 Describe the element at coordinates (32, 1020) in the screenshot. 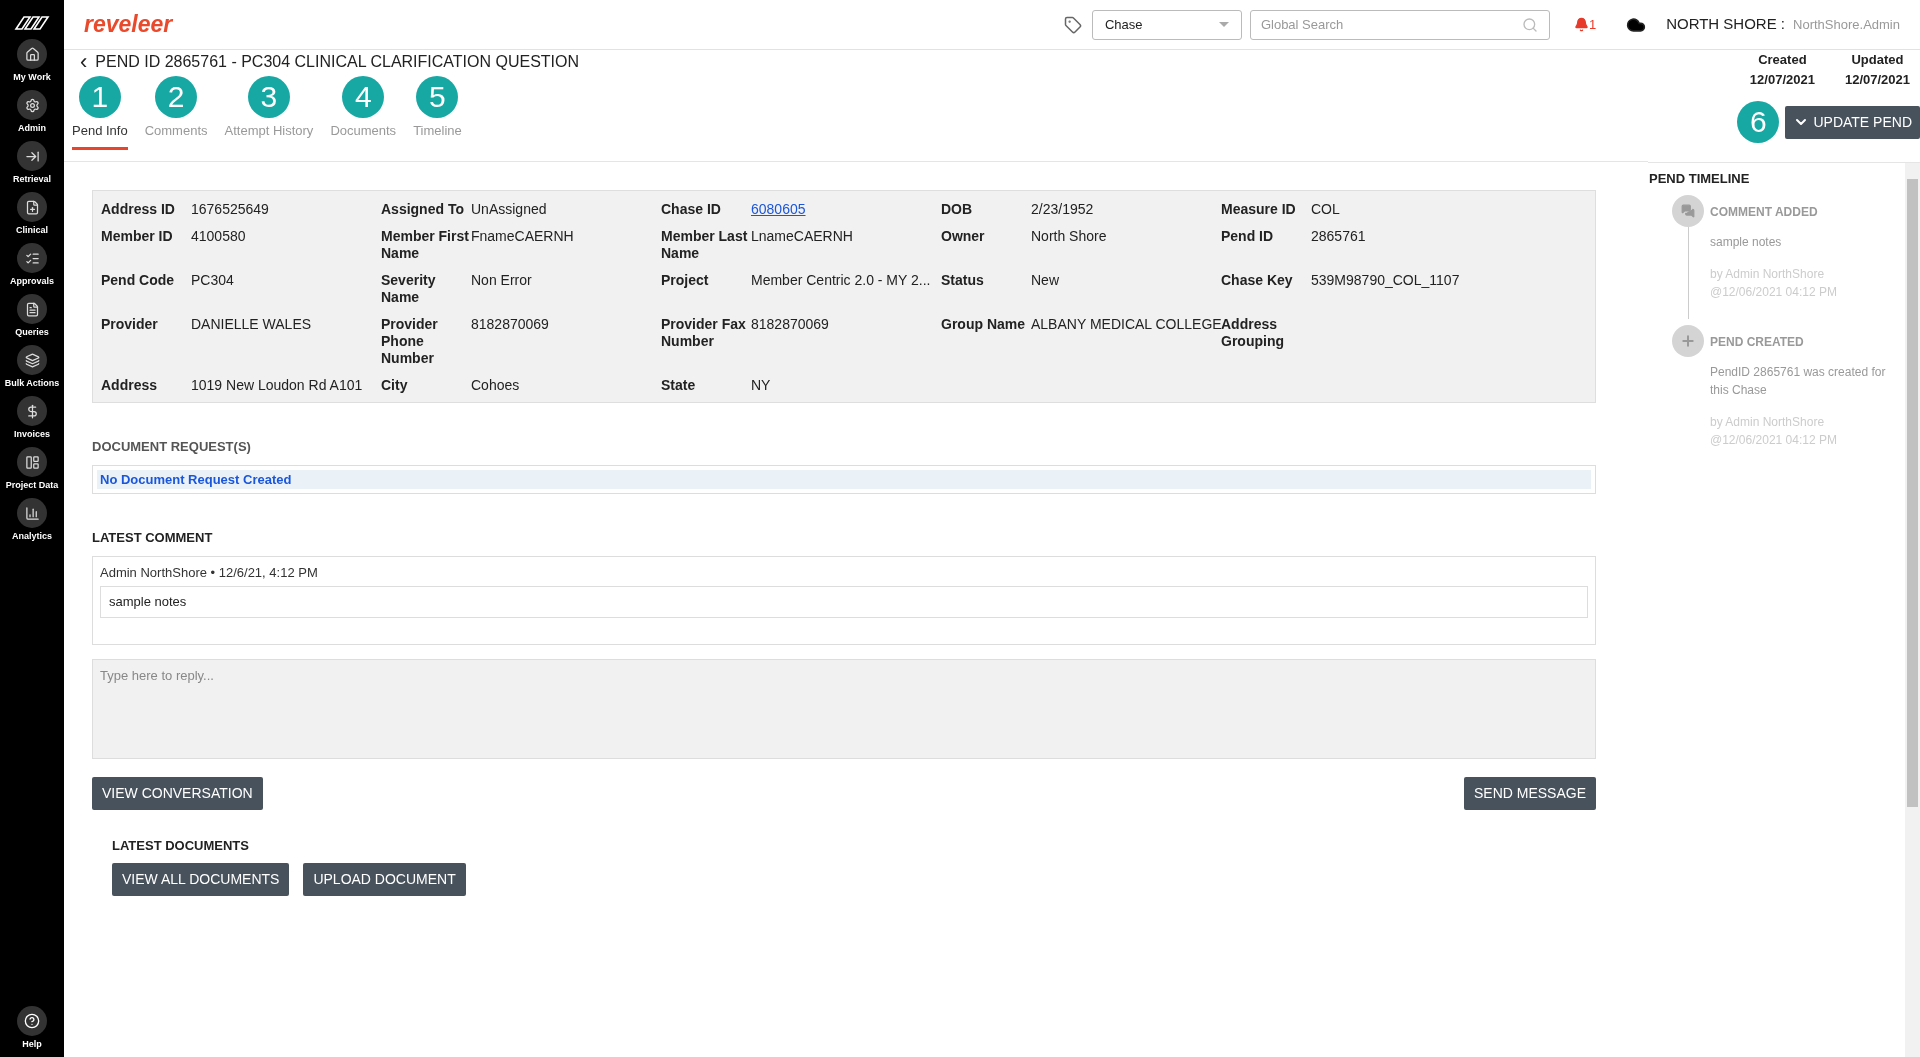

I see `help-icon` at that location.